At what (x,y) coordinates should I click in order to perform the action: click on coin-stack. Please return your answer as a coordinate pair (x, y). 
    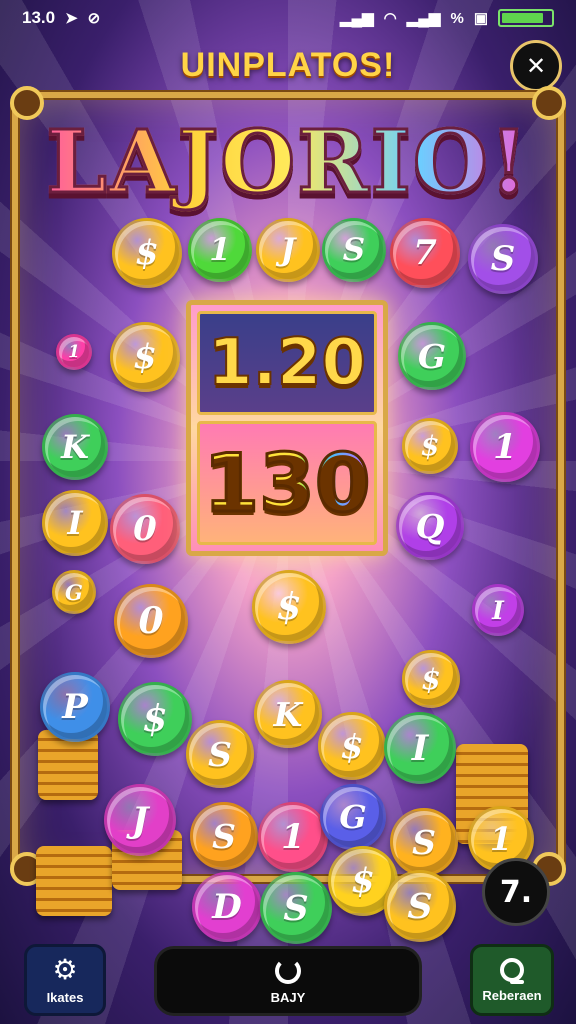
    Looking at the image, I should click on (74, 881).